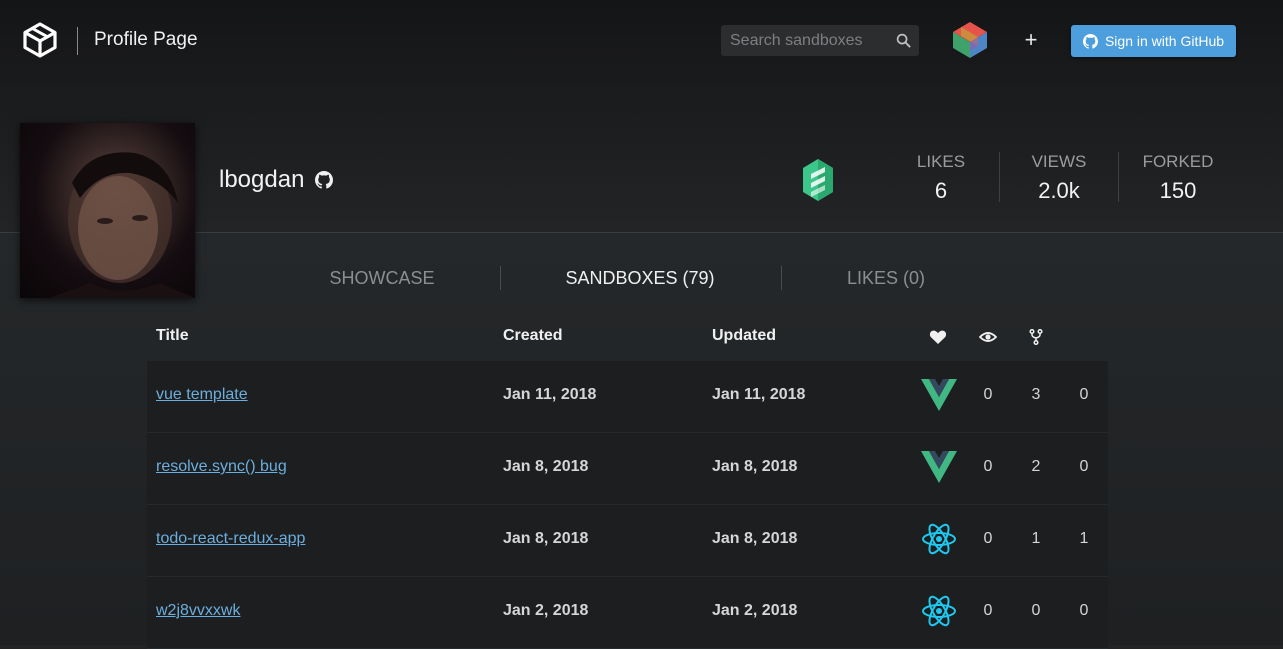 The height and width of the screenshot is (649, 1283). Describe the element at coordinates (324, 180) in the screenshot. I see `github-profile-icon` at that location.